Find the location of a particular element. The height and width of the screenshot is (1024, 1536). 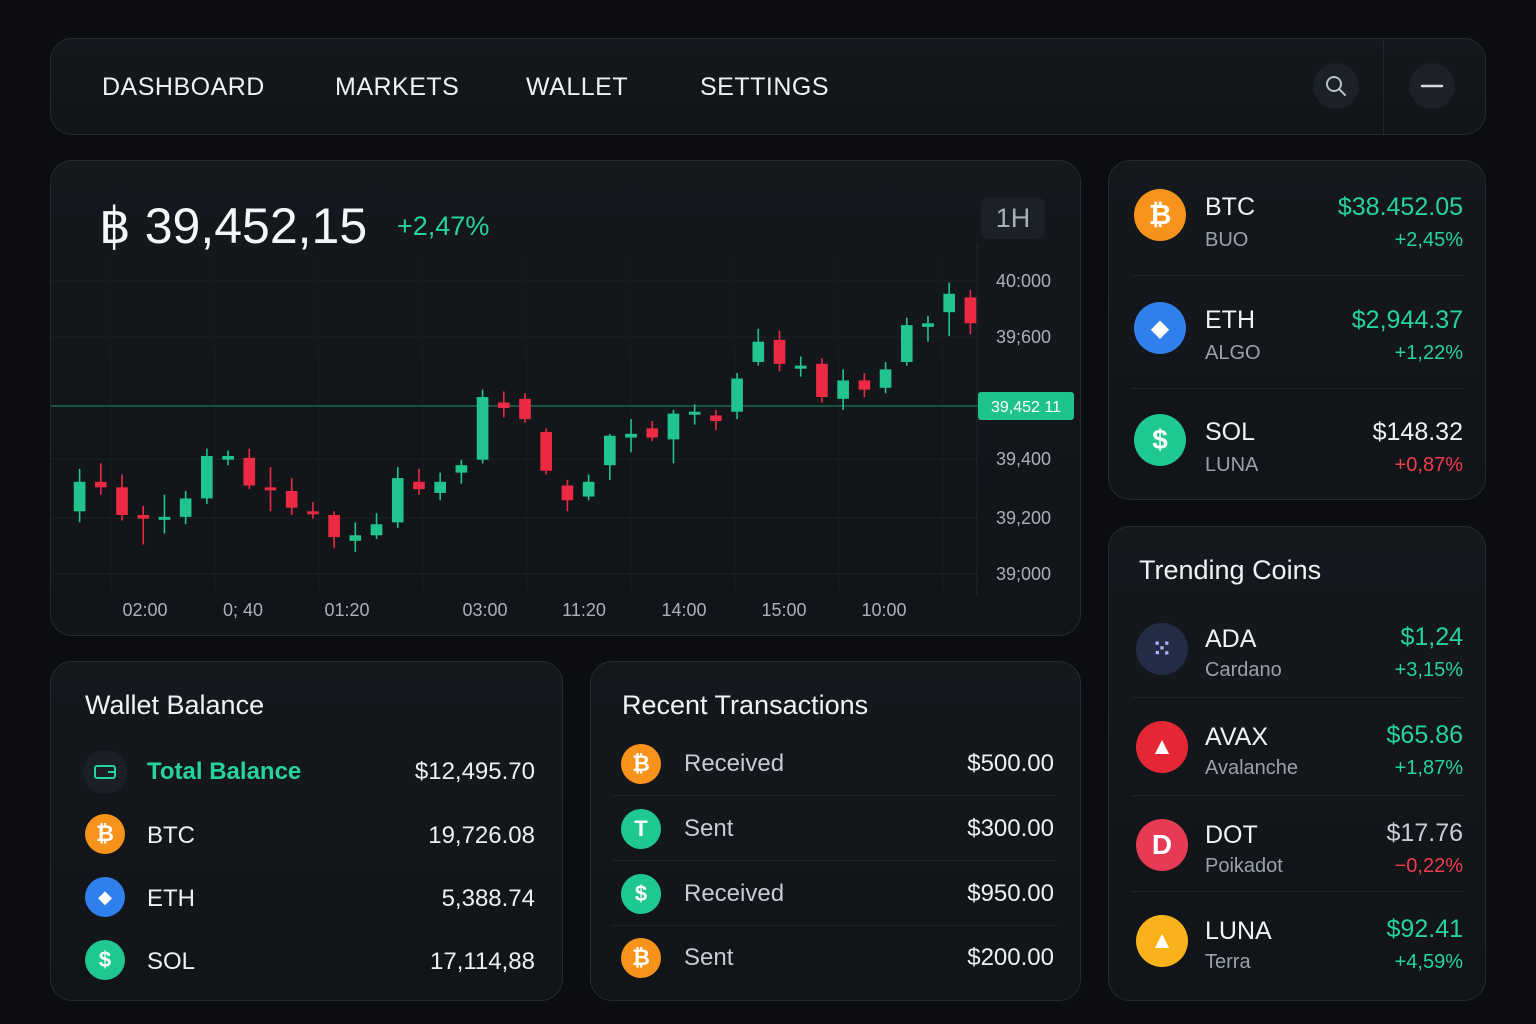

transaction-row: $ Received $950.00 is located at coordinates (835, 894).